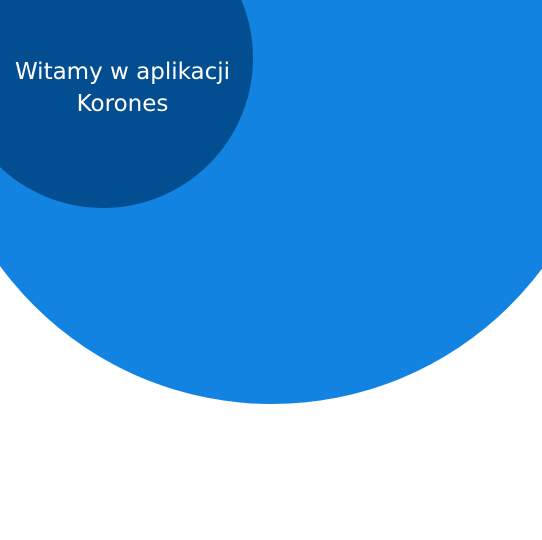 This screenshot has height=540, width=542. Describe the element at coordinates (122, 88) in the screenshot. I see `welcome-heading: Witamy w aplikacji Korones` at that location.